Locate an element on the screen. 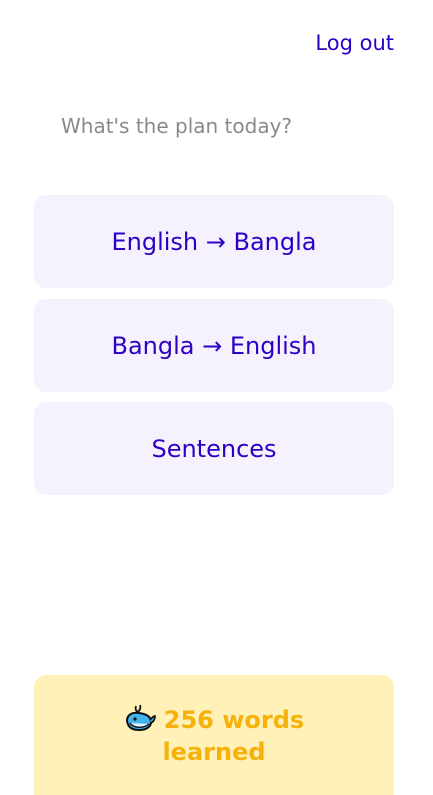 Image resolution: width=433 pixels, height=795 pixels. option-english-to-bangla: English → Bangla is located at coordinates (214, 241).